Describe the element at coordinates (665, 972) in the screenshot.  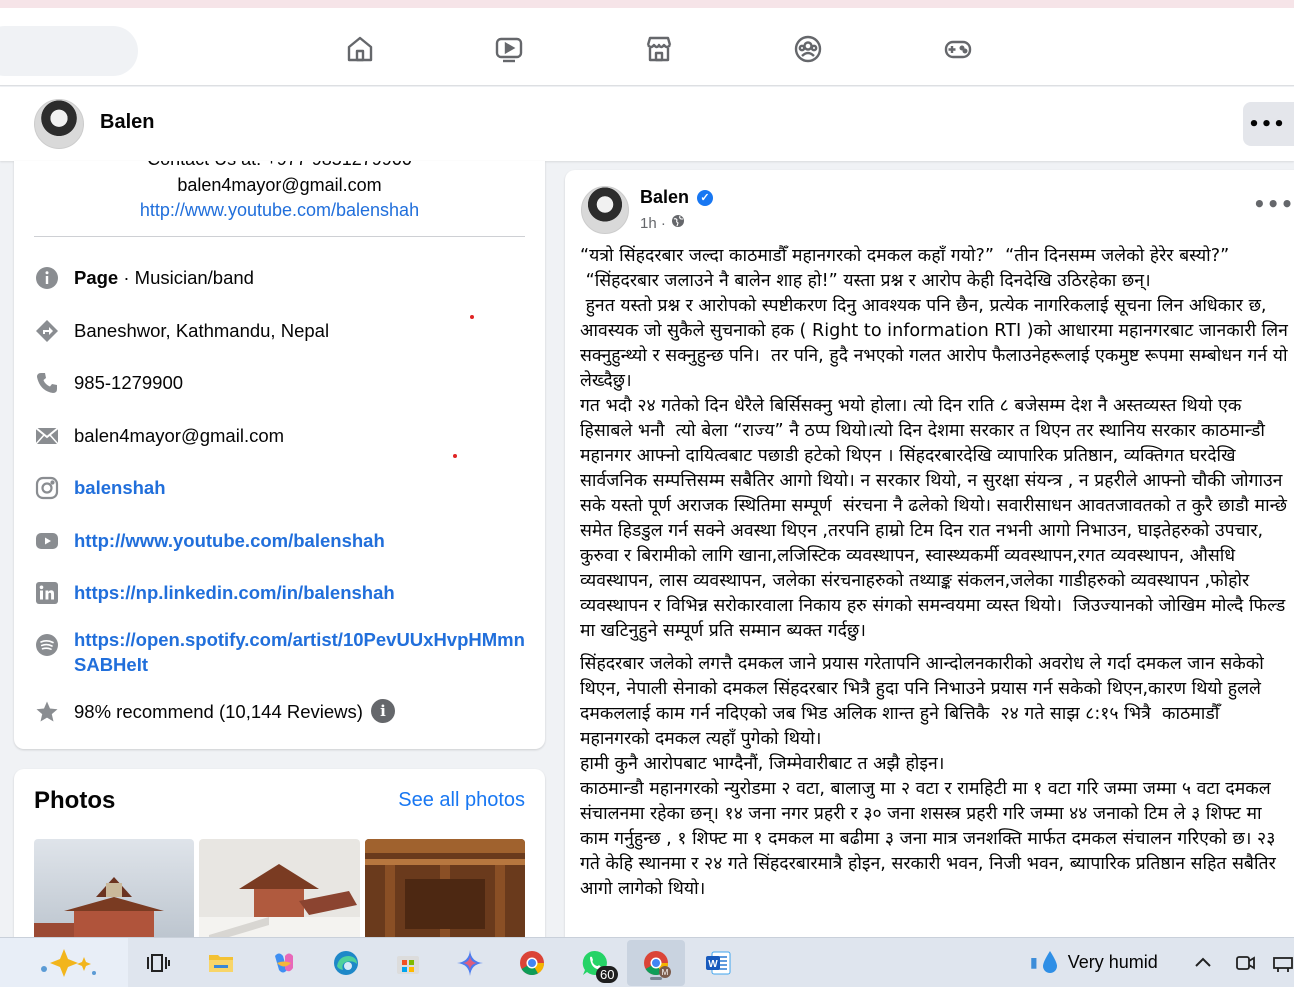
I see `svg-text: M` at that location.